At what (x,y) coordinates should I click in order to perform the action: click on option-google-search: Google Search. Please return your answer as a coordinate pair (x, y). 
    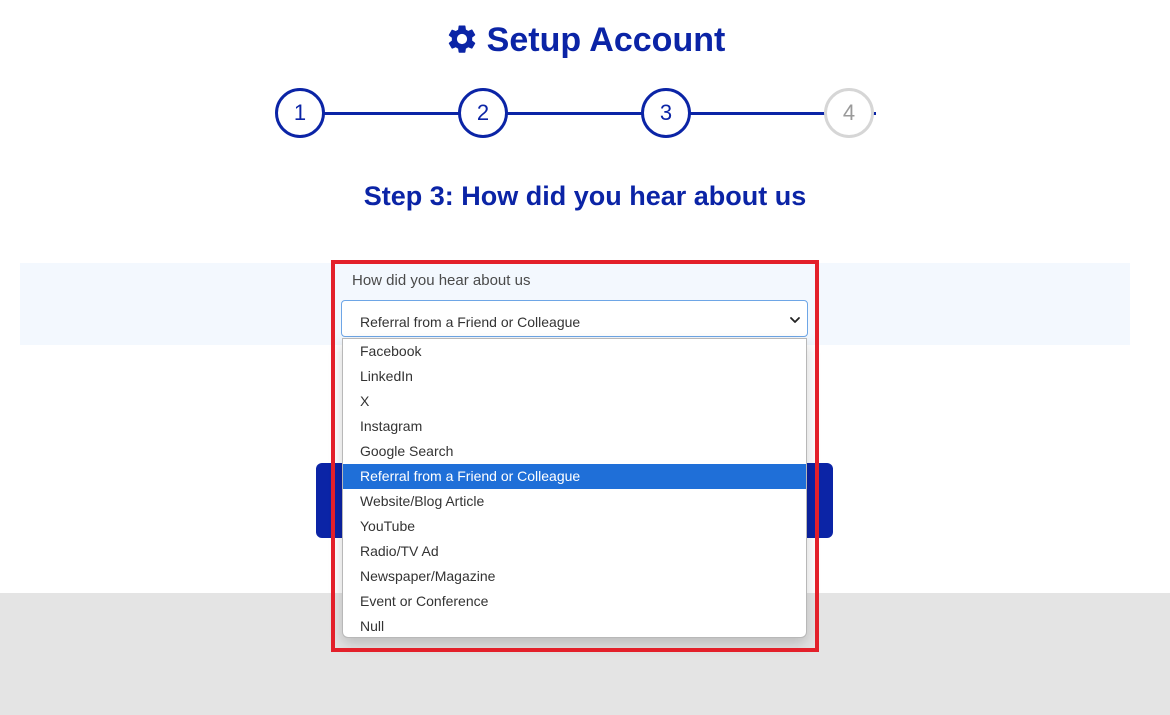
    Looking at the image, I should click on (574, 451).